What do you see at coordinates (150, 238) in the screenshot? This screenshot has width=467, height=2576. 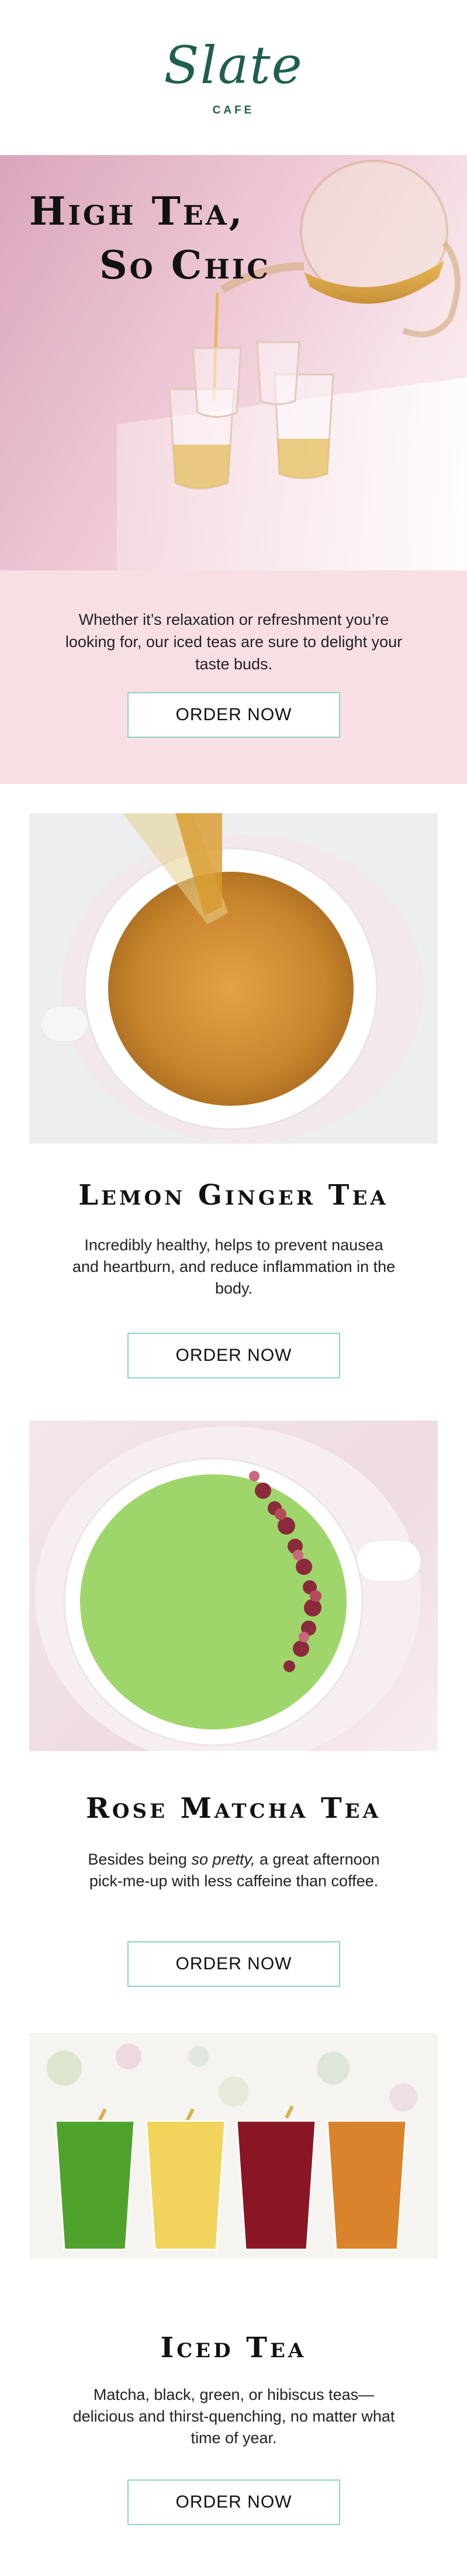 I see `hero-title: High Tea, So Chic` at bounding box center [150, 238].